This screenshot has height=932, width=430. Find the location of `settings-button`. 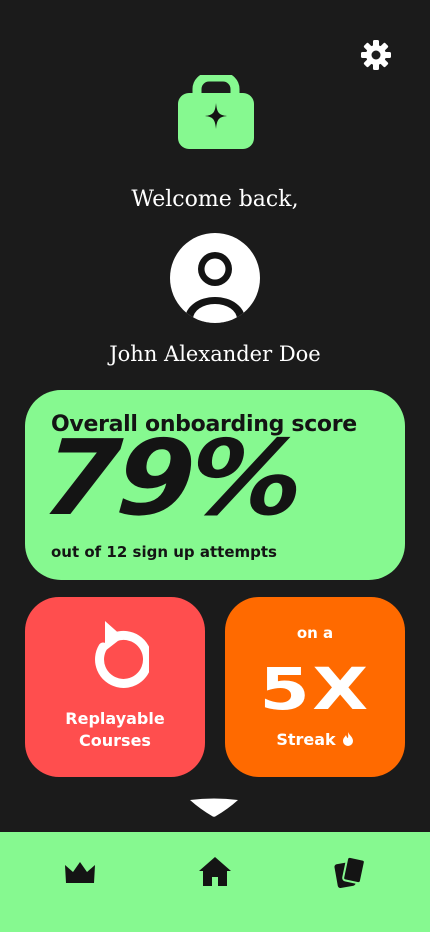

settings-button is located at coordinates (376, 55).